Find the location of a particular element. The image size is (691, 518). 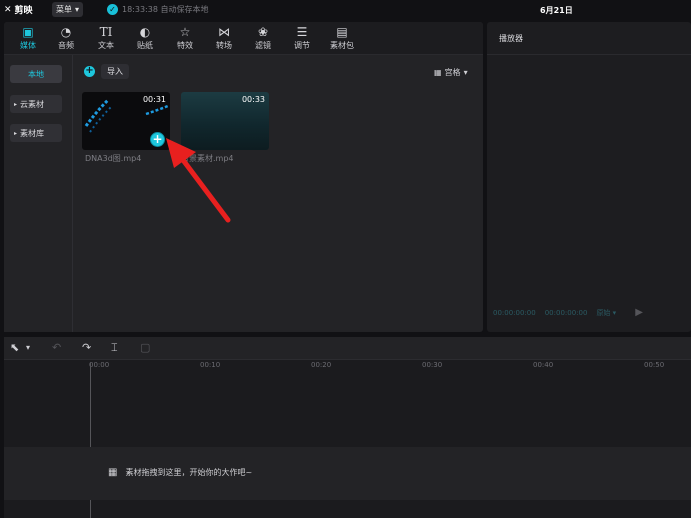

tab-adjust: ☰ 调节 is located at coordinates (302, 38).